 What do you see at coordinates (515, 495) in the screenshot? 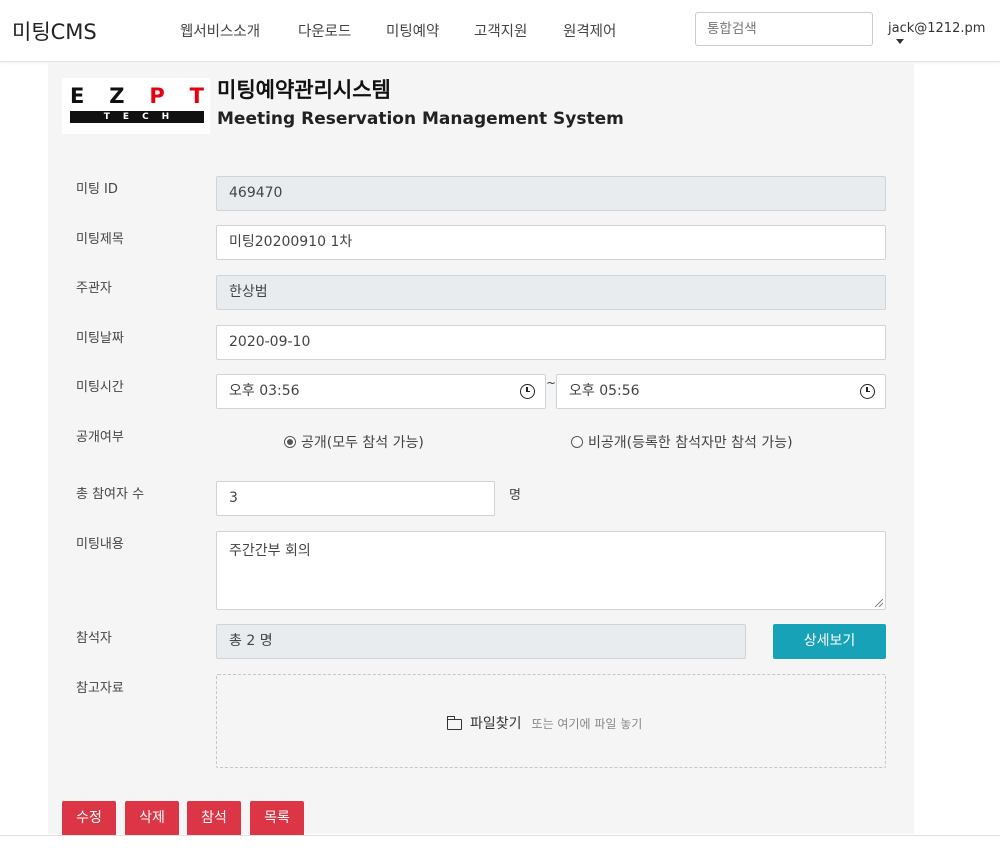
I see `participant-unit: 명` at bounding box center [515, 495].